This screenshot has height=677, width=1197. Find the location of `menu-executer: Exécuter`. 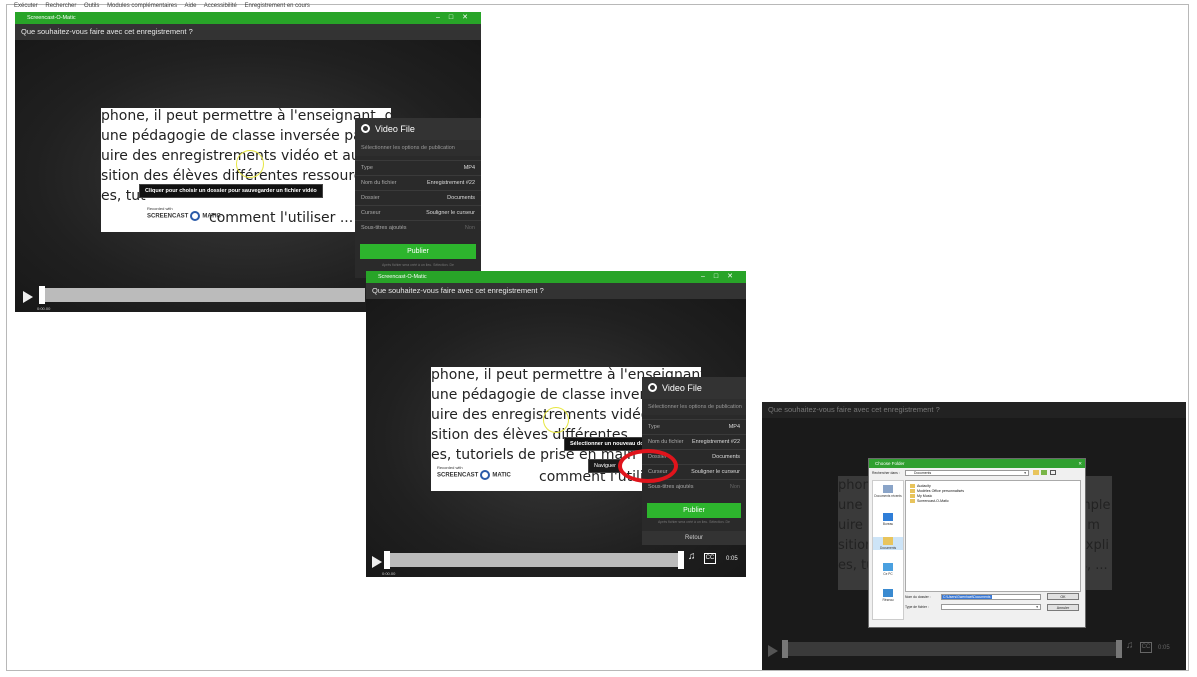

menu-executer: Exécuter is located at coordinates (26, 6).